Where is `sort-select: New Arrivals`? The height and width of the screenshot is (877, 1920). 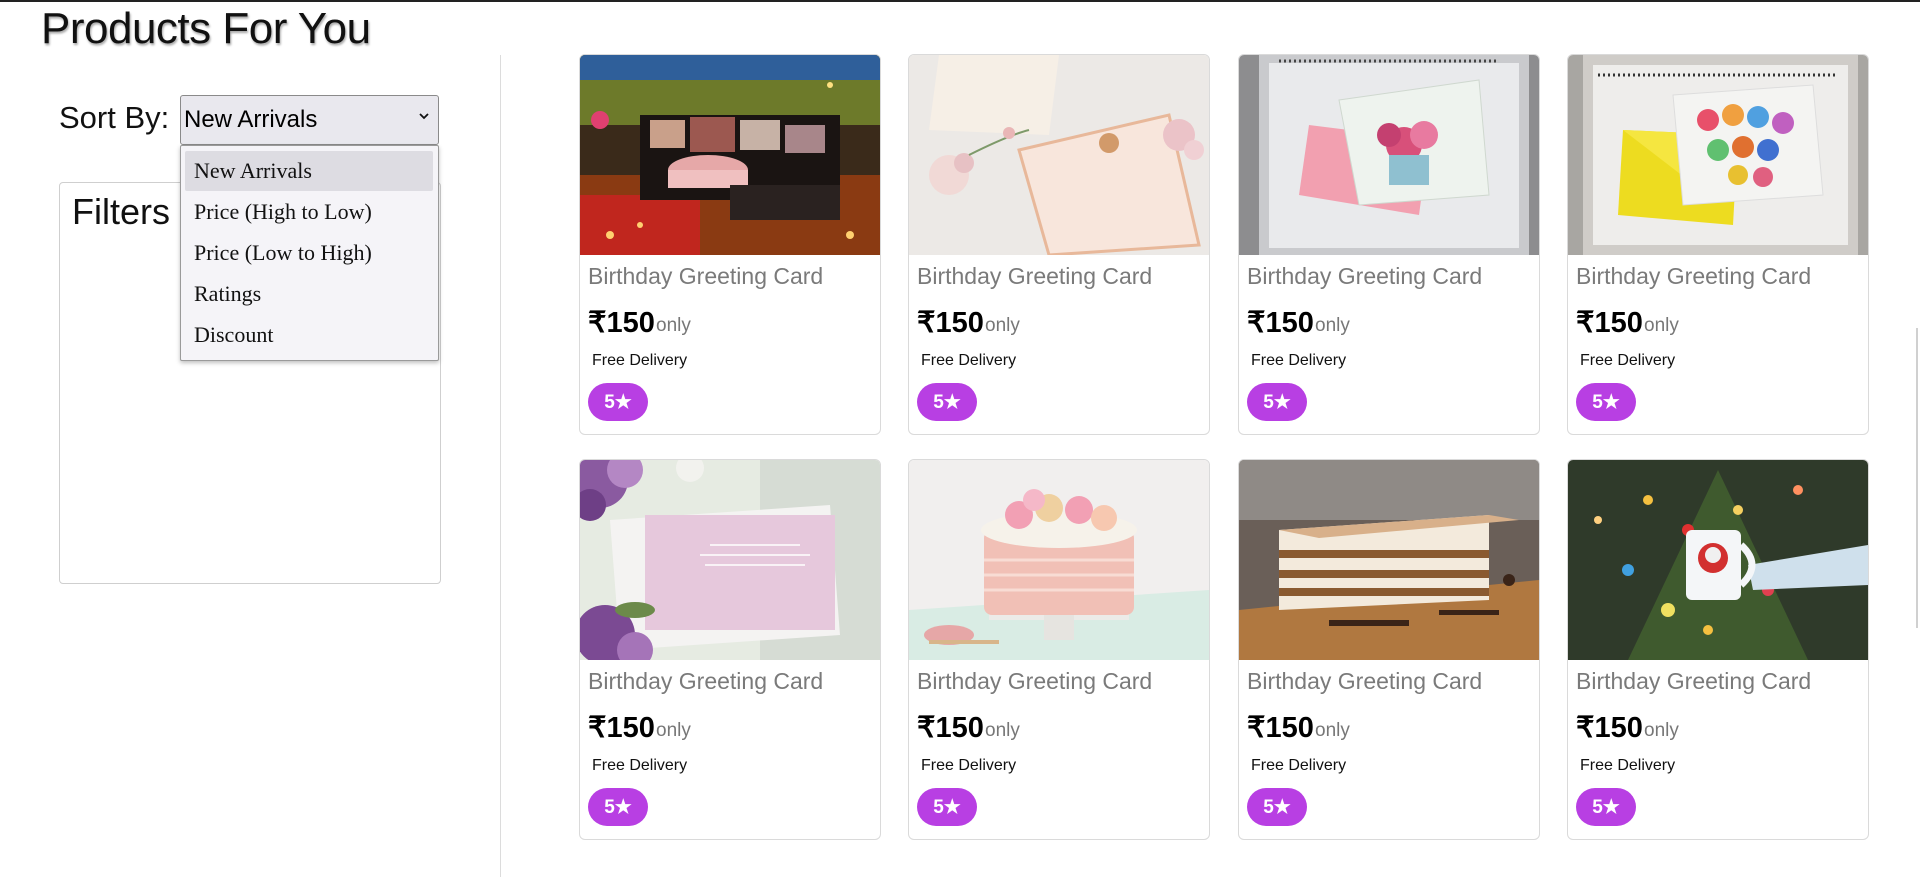
sort-select: New Arrivals is located at coordinates (309, 120).